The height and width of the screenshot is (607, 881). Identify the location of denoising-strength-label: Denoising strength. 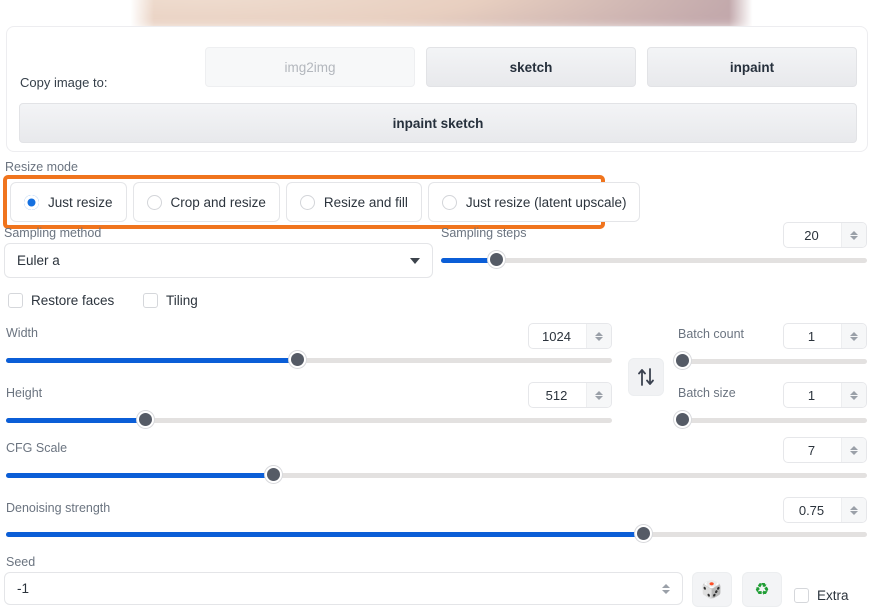
(58, 508).